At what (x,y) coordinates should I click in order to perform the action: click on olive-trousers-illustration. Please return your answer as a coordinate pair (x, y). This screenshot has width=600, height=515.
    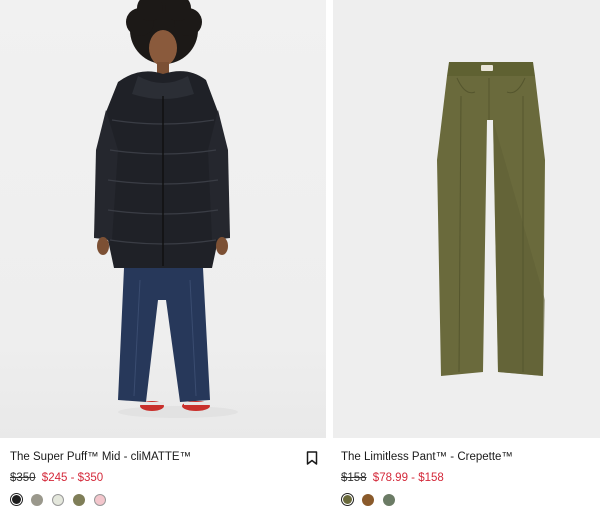
    Looking at the image, I should click on (491, 219).